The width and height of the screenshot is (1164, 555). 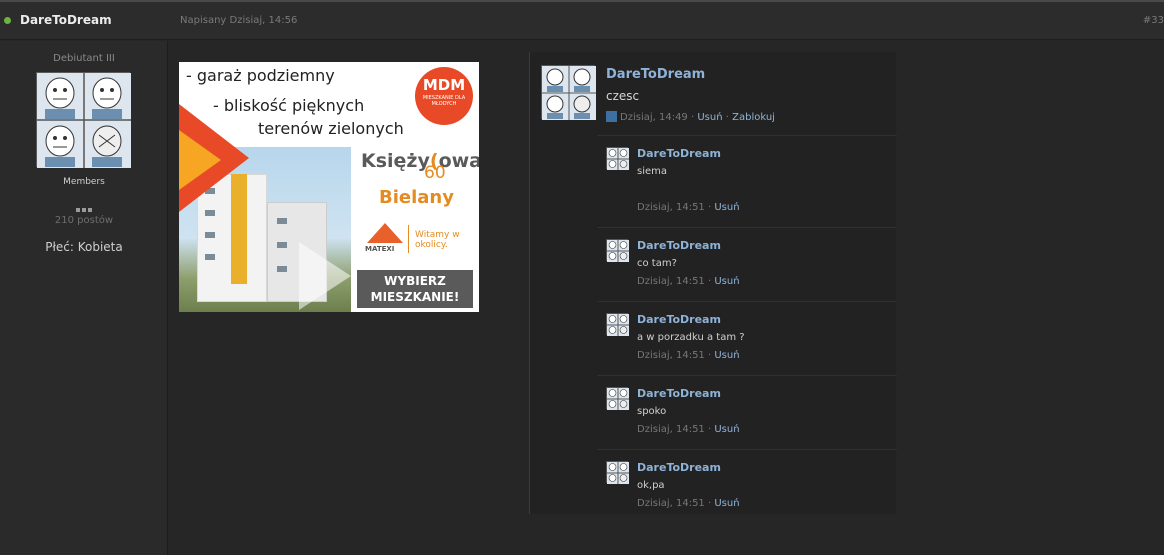 I want to click on post-number-link: #33, so click(x=1153, y=20).